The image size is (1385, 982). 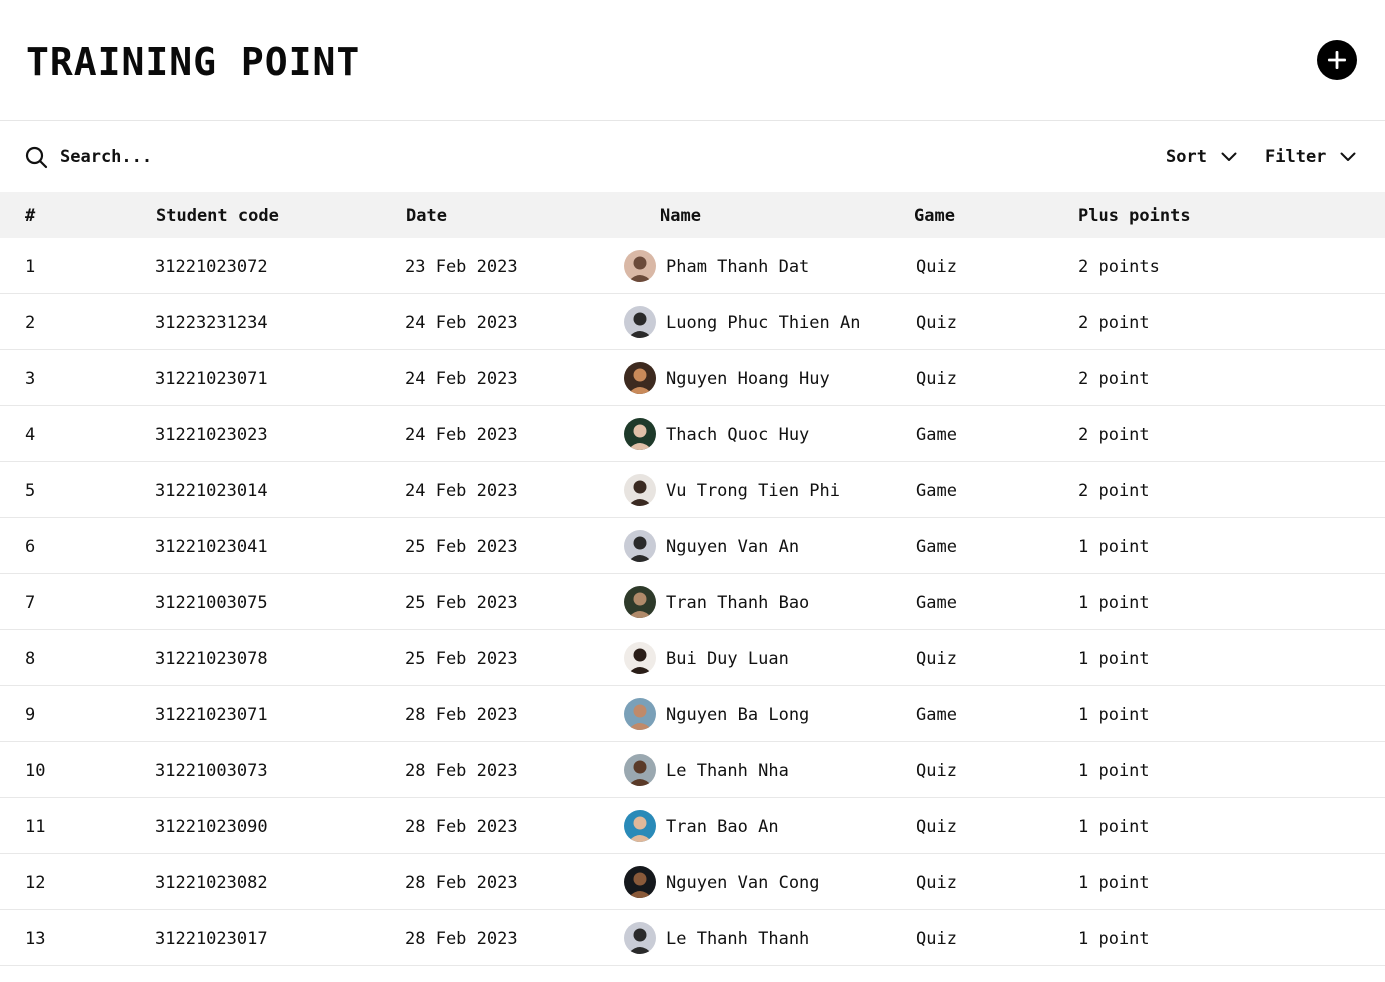 I want to click on plus-icon, so click(x=1337, y=60).